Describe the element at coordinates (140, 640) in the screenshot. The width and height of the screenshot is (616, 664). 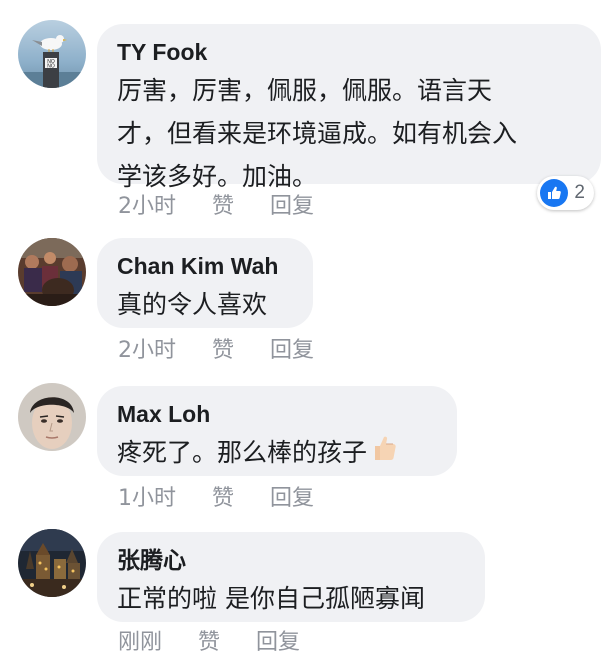
I see `comment-timestamp: 刚刚` at that location.